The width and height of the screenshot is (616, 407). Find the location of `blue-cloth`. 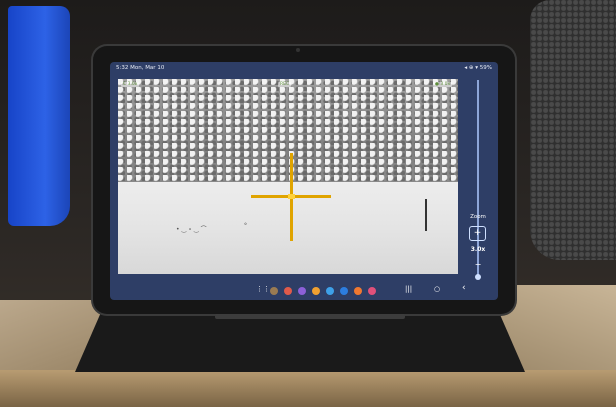

blue-cloth is located at coordinates (39, 116).